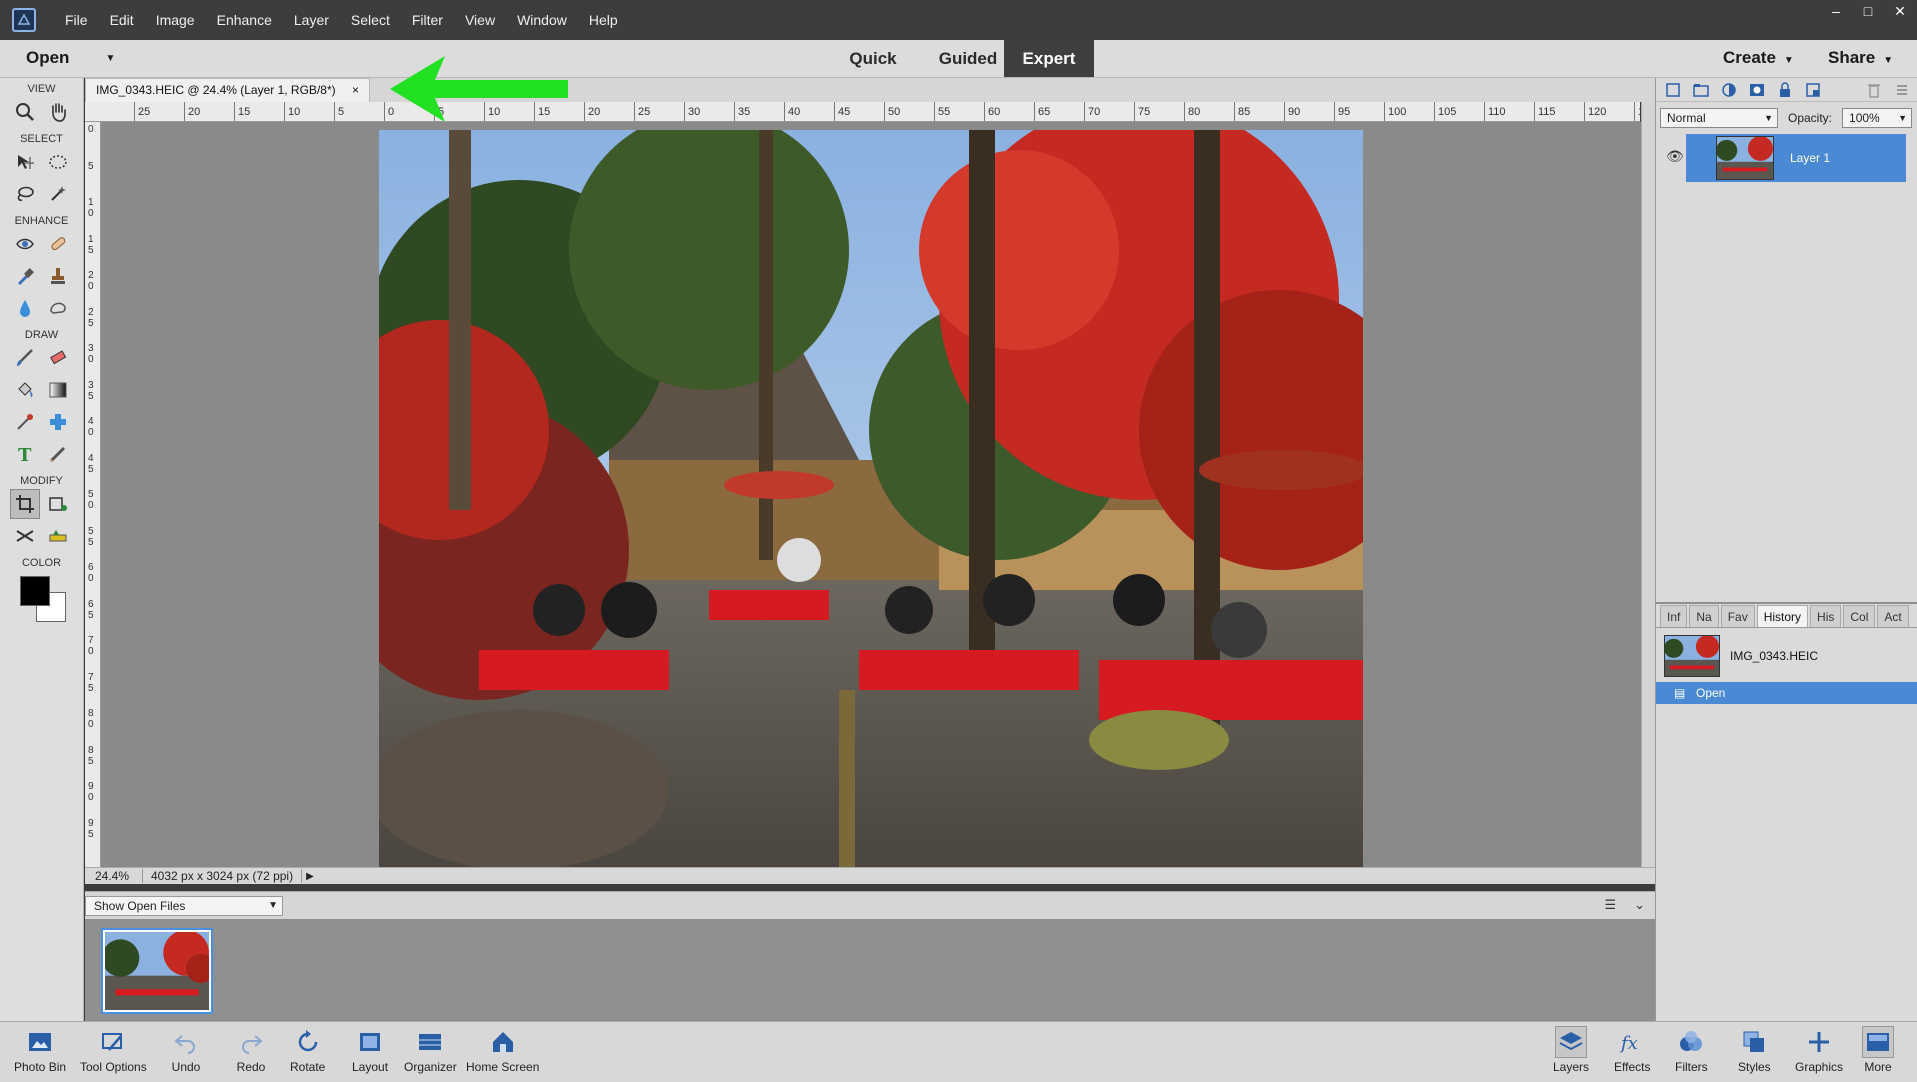  Describe the element at coordinates (1675, 156) in the screenshot. I see `visibility-eye-icon: 👁` at that location.